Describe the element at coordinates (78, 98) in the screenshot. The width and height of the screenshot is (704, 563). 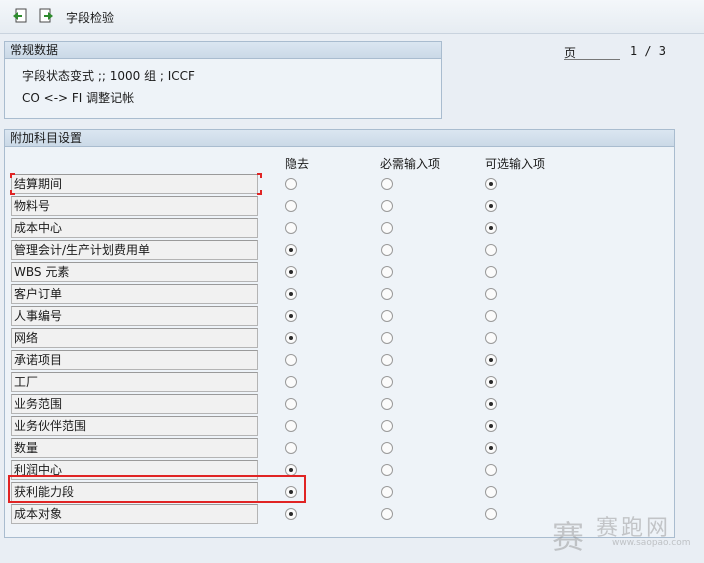
I see `adjustment-posting-text: CO <-> FI 调整记帐` at that location.